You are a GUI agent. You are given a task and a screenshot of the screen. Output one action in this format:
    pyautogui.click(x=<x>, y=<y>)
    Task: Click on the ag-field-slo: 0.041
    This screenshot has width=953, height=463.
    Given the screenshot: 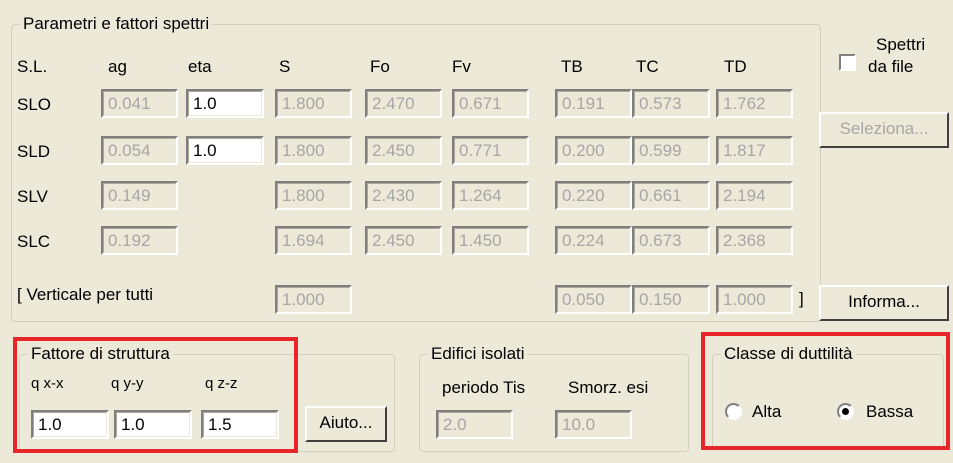 What is the action you would take?
    pyautogui.click(x=139, y=103)
    